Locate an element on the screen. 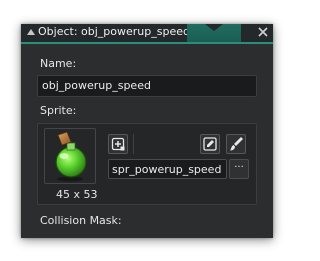  new-sprite-button is located at coordinates (118, 144).